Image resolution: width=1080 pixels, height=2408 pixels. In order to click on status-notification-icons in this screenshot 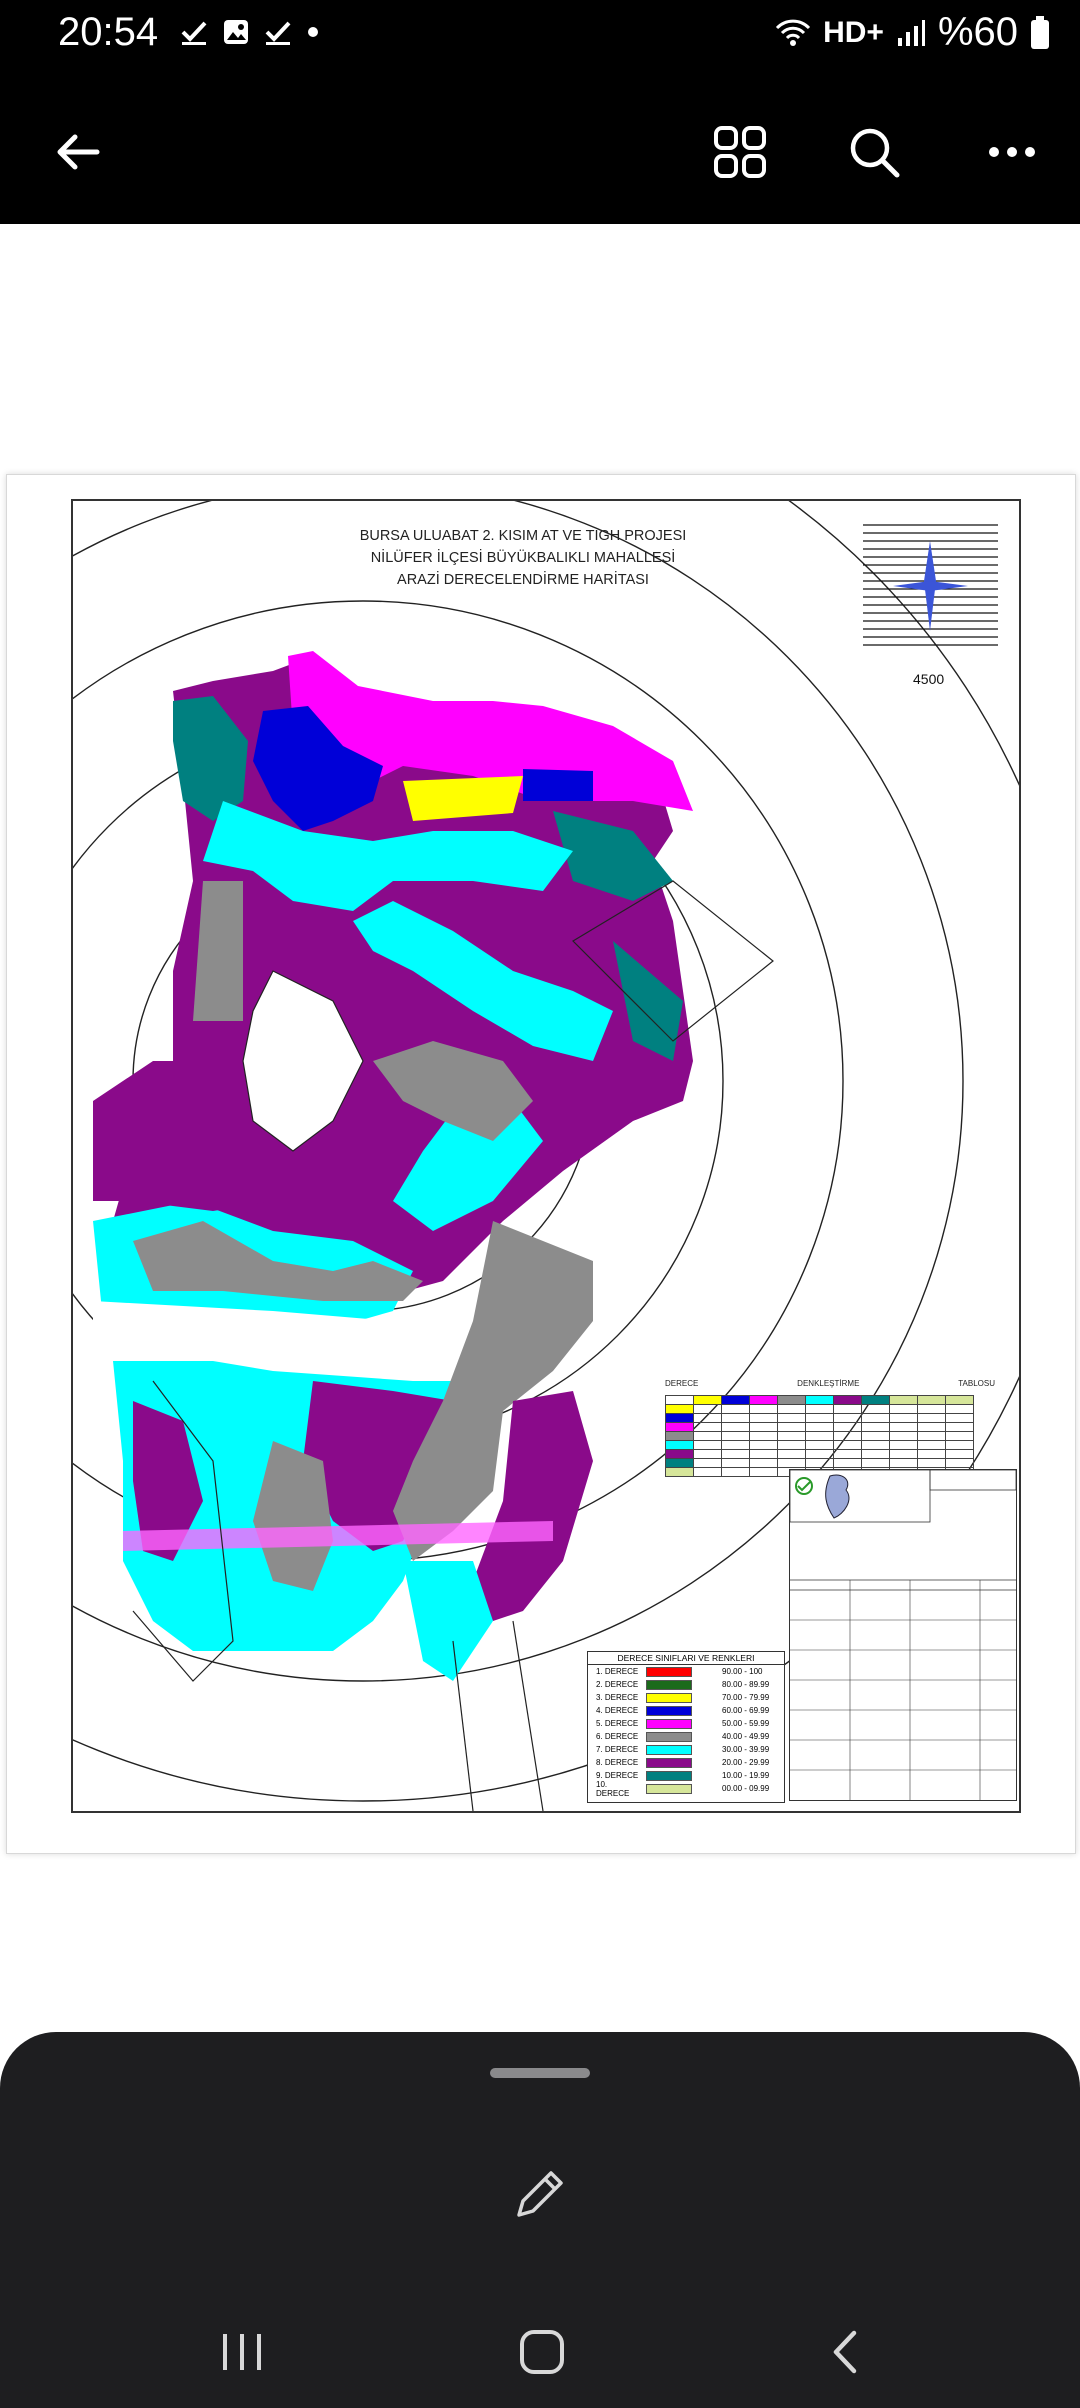, I will do `click(250, 32)`.